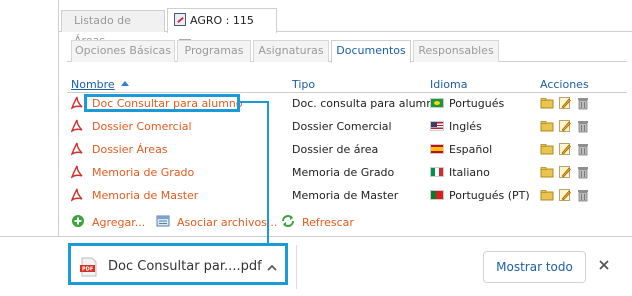 The width and height of the screenshot is (632, 296). I want to click on tab-label: Opciones Básicas, so click(123, 50).